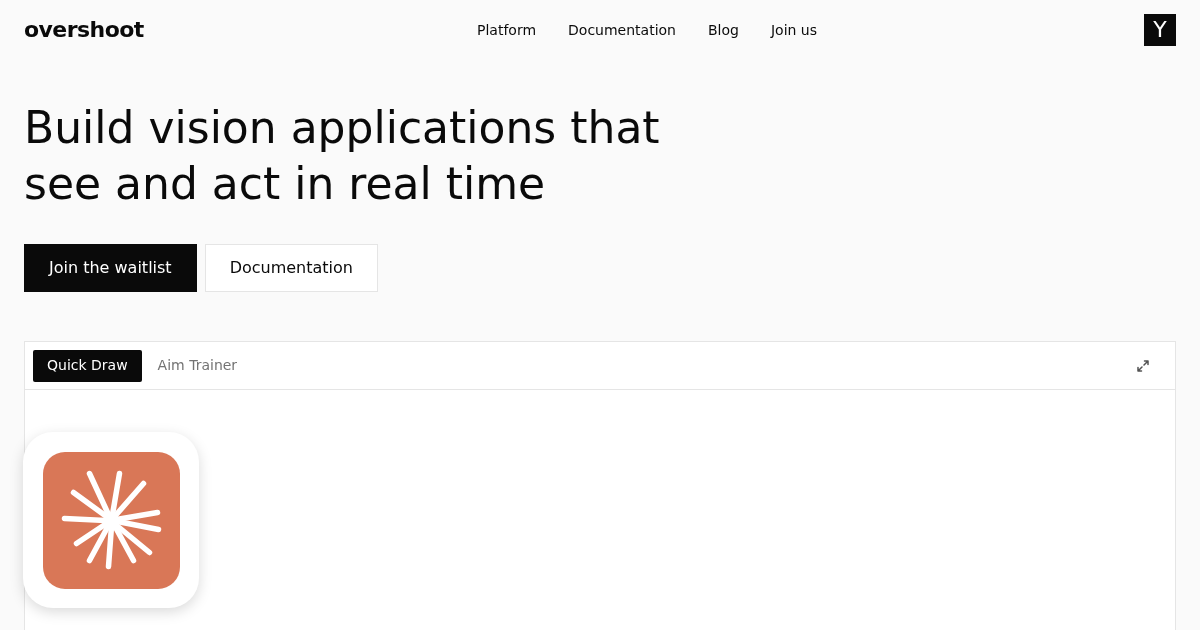 The image size is (1200, 630). Describe the element at coordinates (507, 30) in the screenshot. I see `nav-link: Platform` at that location.